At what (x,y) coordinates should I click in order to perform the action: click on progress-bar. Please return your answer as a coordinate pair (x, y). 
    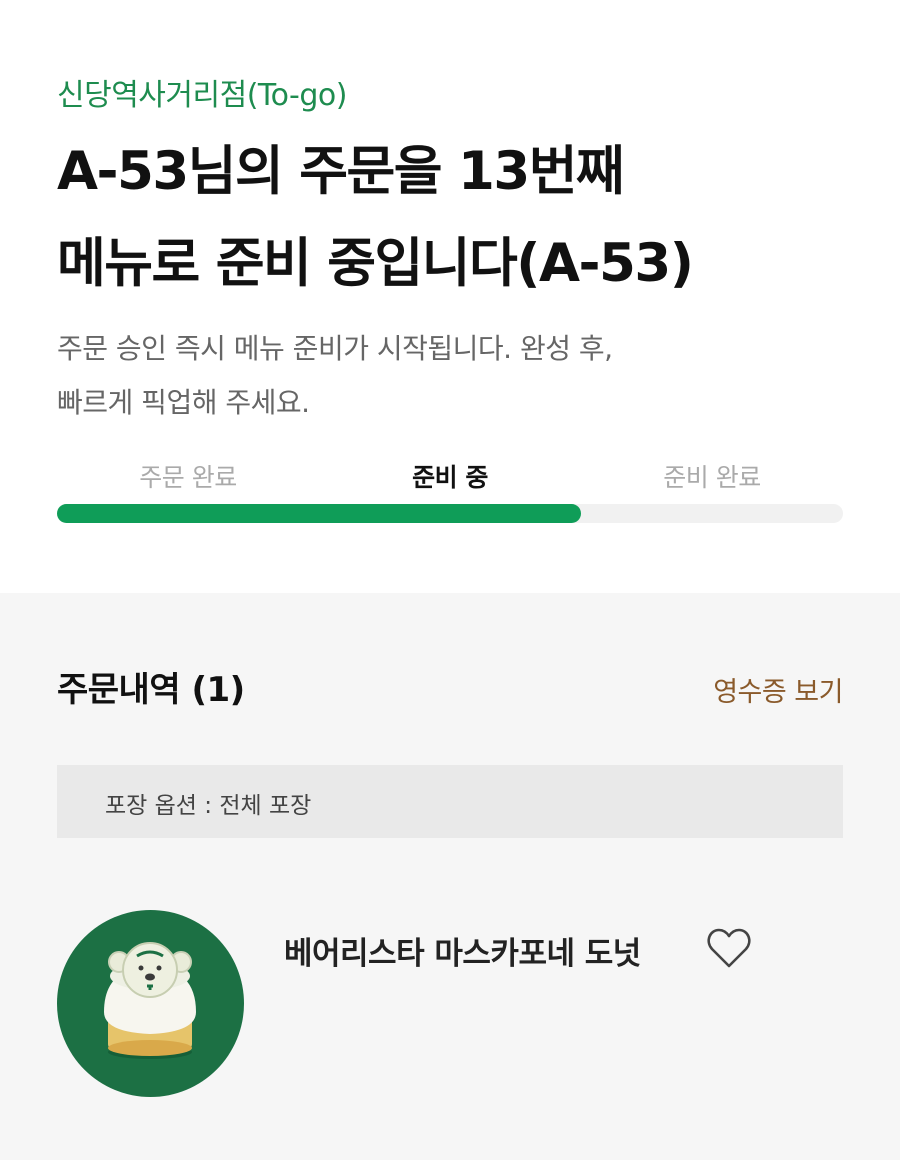
    Looking at the image, I should click on (450, 513).